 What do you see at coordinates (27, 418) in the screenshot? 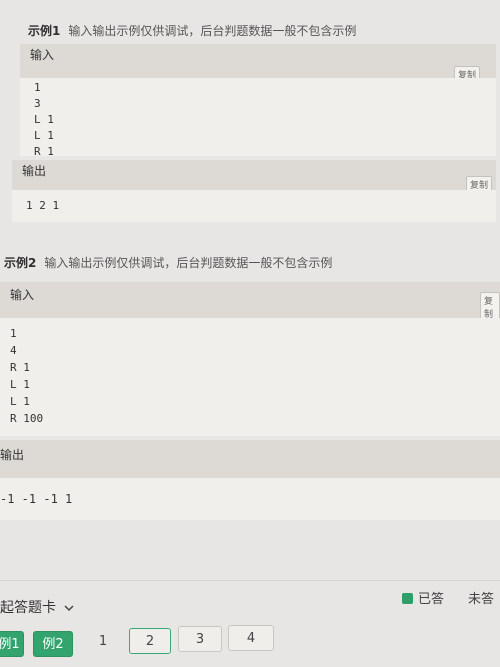
I see `code-line: R 100` at bounding box center [27, 418].